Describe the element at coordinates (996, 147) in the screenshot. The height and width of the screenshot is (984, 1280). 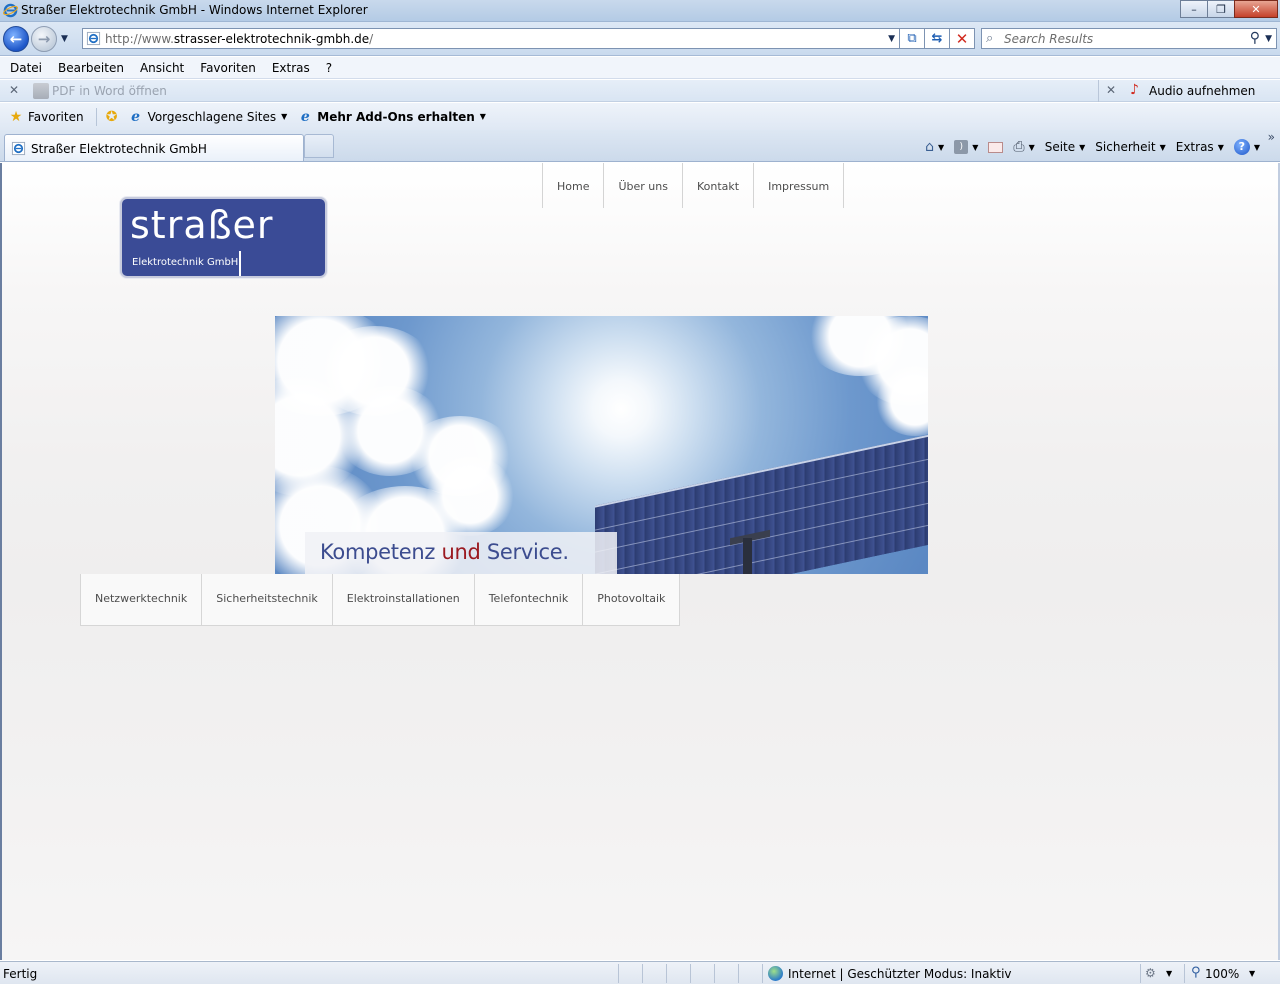
I see `read-mail-button` at that location.